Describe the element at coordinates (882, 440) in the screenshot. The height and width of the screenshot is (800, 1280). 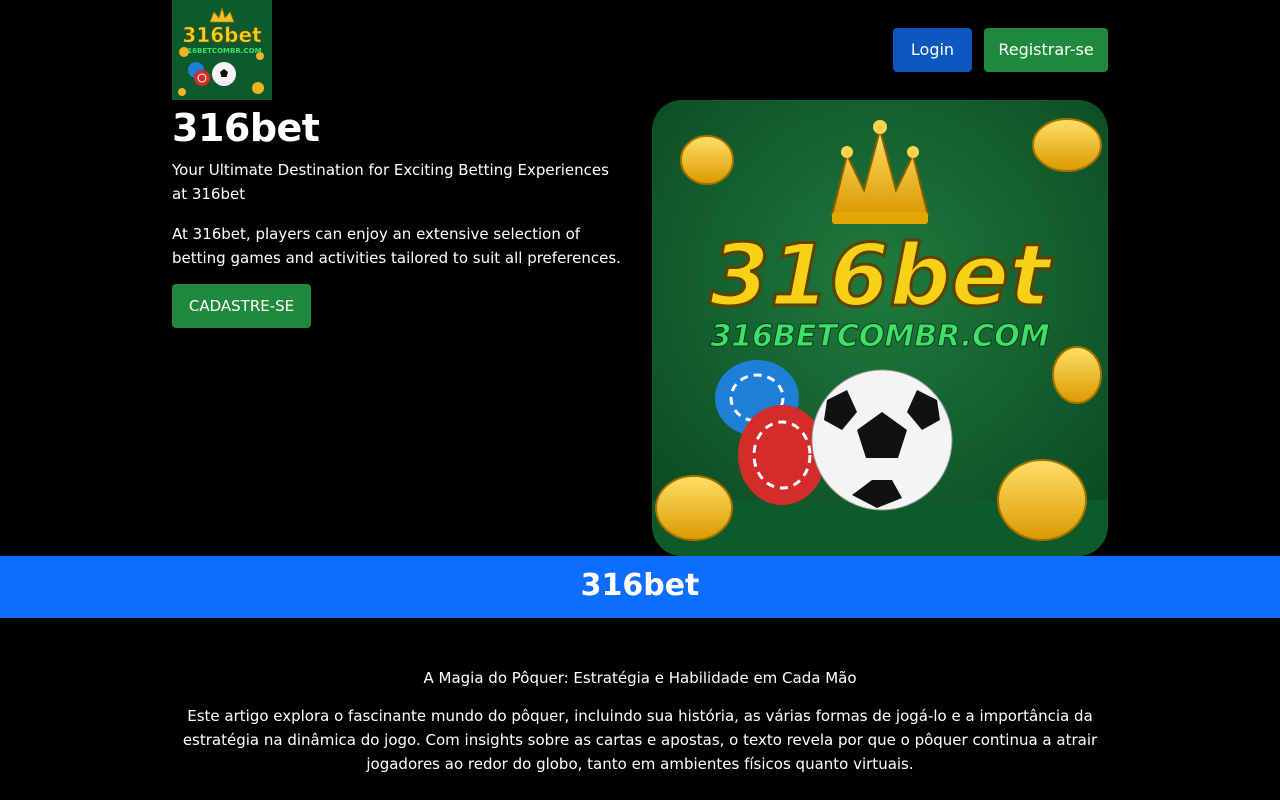
I see `soccer-ball-icon` at that location.